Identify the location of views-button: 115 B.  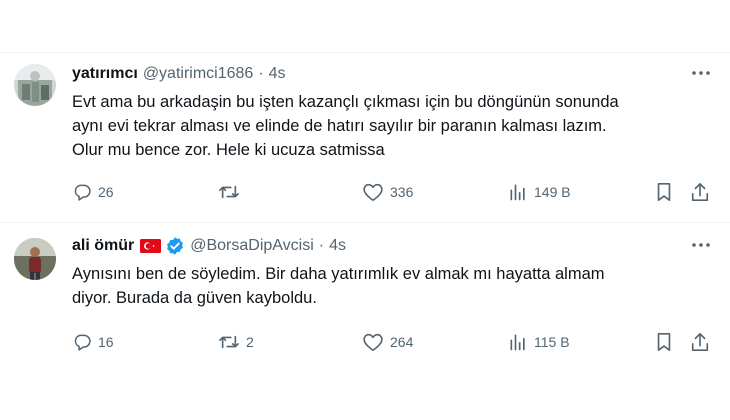
(539, 342).